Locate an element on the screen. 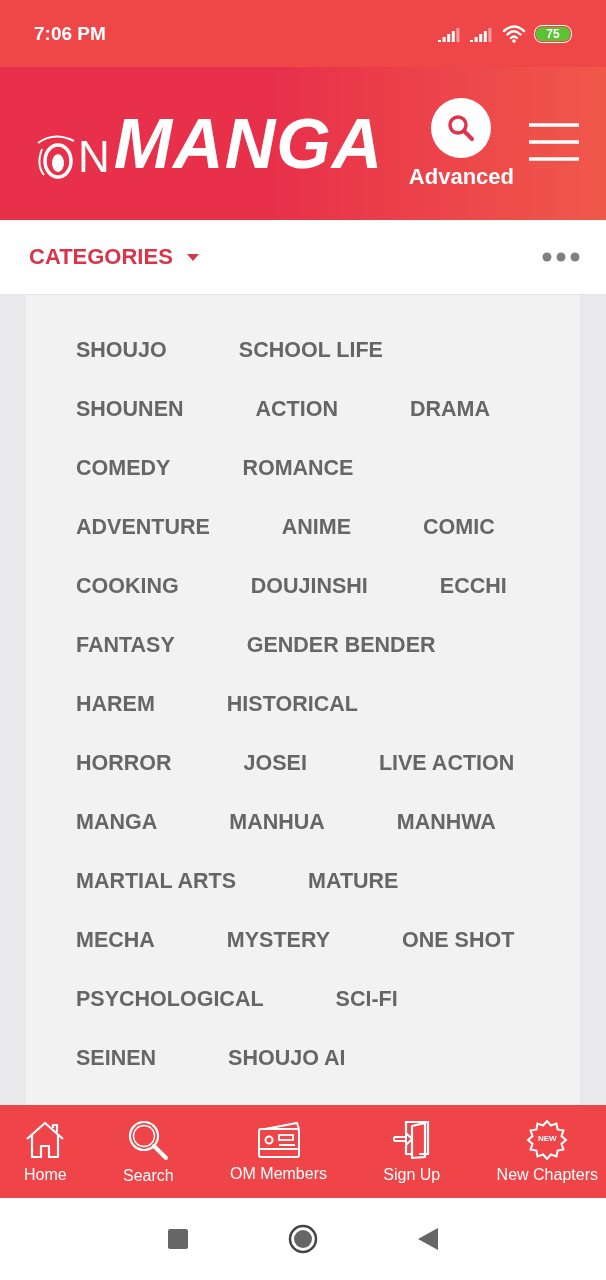 This screenshot has height=1280, width=606. category-link: HISTORICAL is located at coordinates (292, 721).